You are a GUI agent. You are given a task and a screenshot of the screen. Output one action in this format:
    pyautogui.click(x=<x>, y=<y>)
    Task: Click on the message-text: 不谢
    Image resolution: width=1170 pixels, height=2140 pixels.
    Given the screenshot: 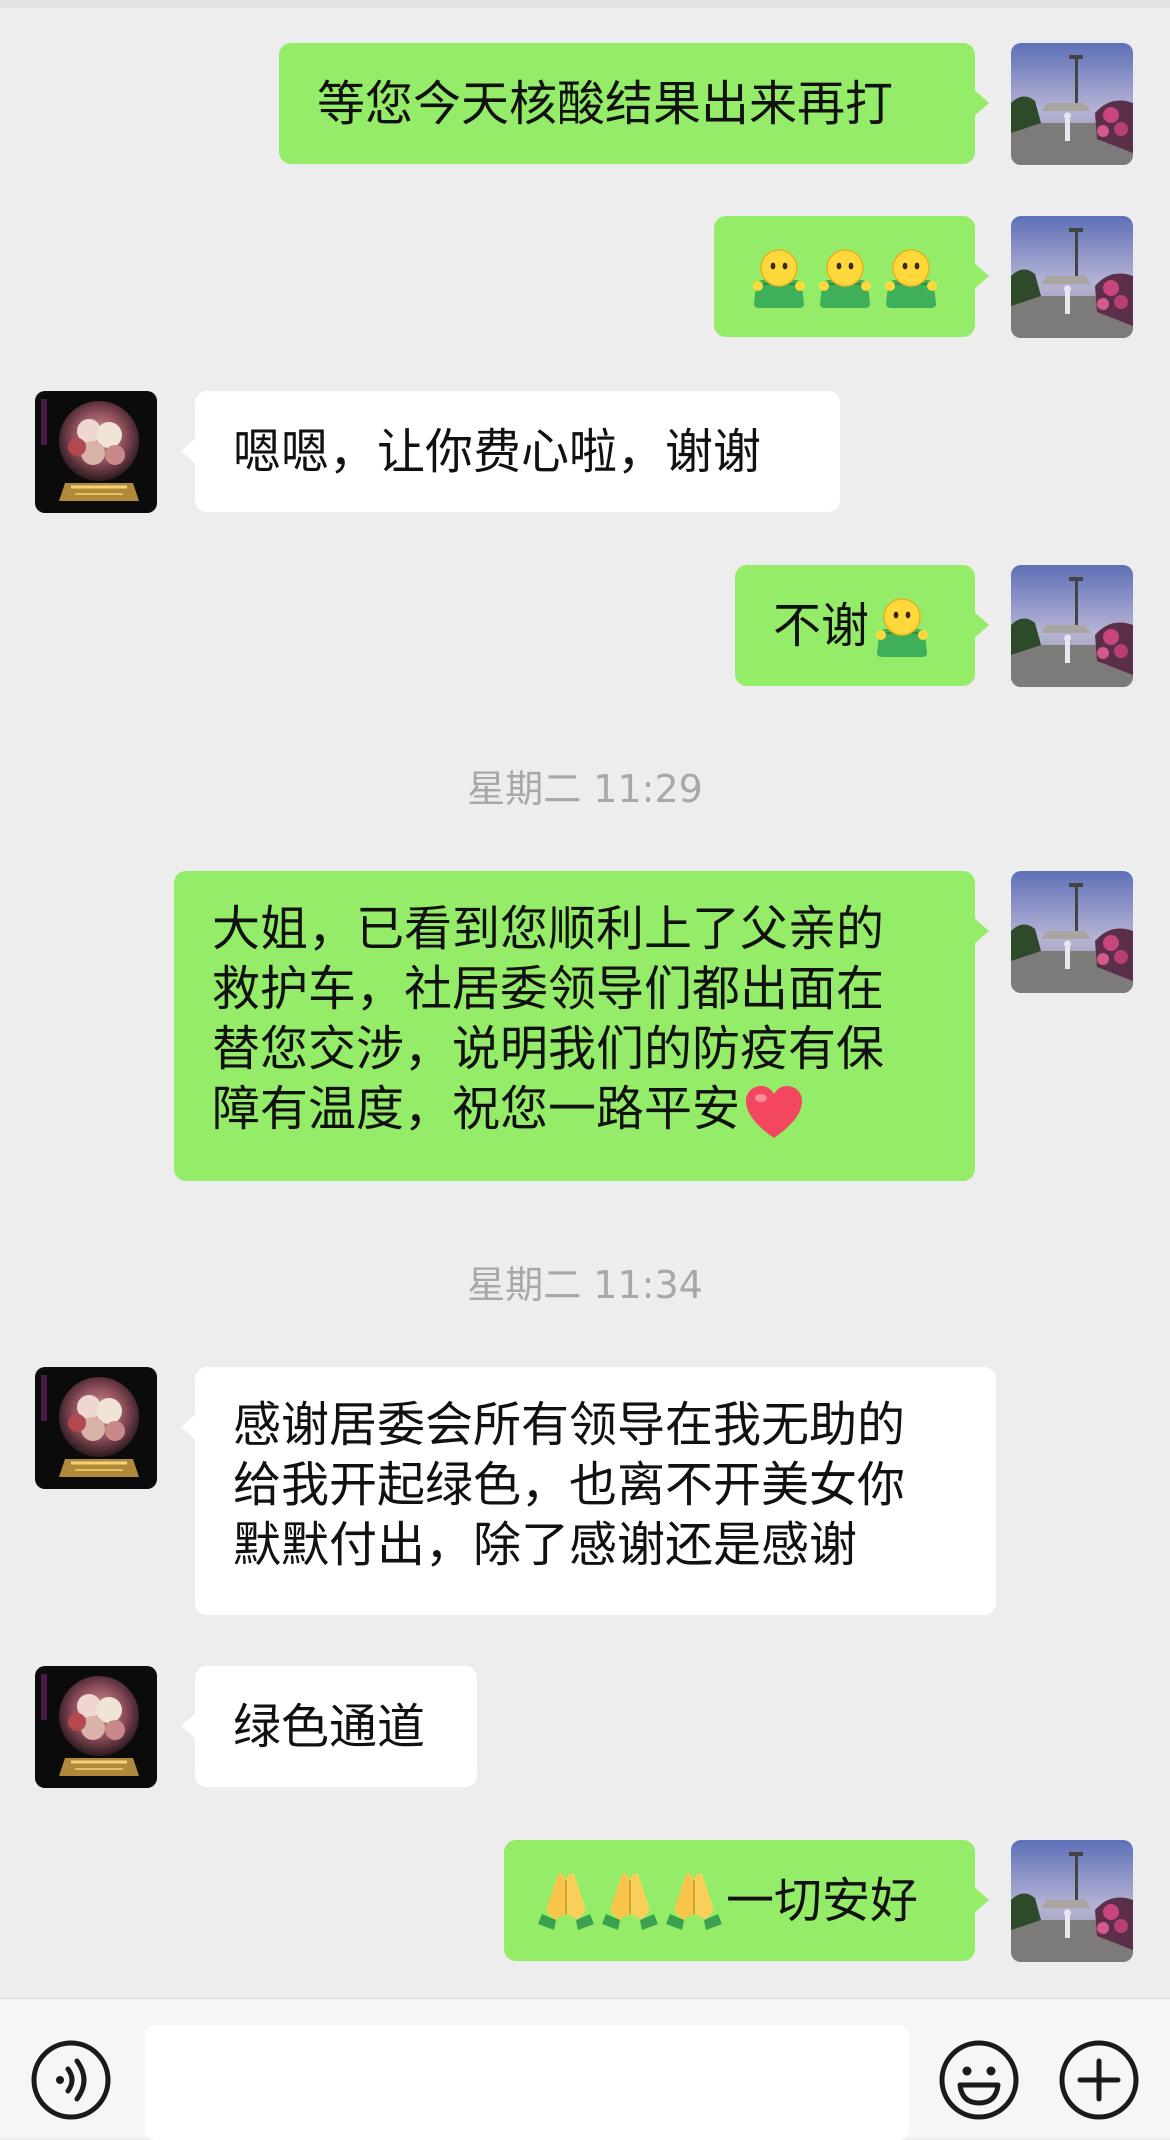 What is the action you would take?
    pyautogui.click(x=821, y=625)
    